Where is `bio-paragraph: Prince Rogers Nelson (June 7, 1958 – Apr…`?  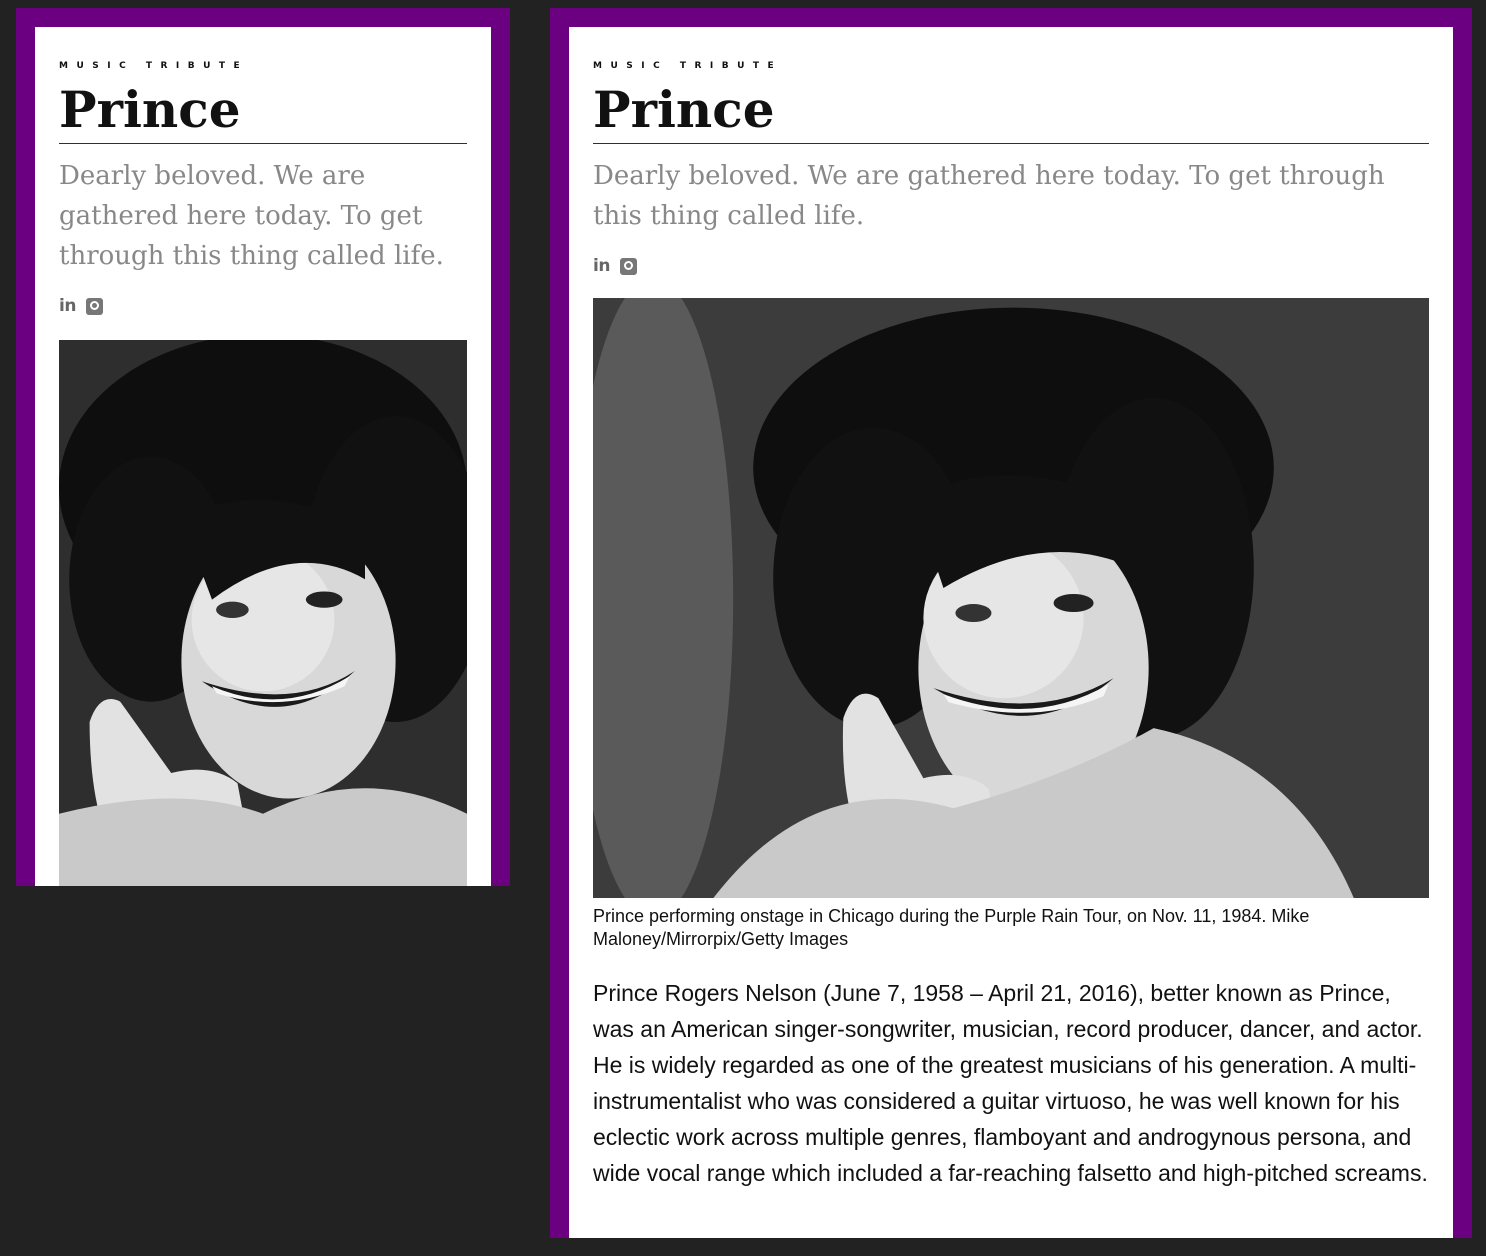 bio-paragraph: Prince Rogers Nelson (June 7, 1958 – Apr… is located at coordinates (1010, 1083).